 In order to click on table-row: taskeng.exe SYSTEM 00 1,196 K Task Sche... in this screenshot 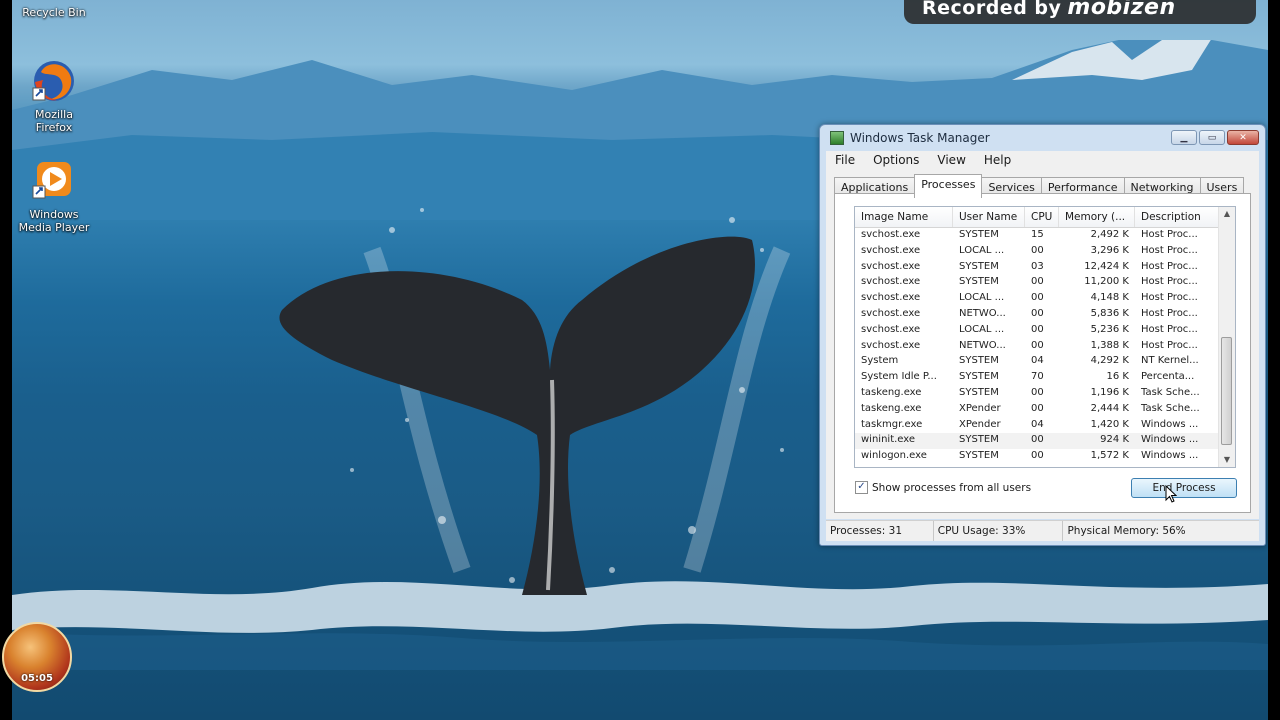, I will do `click(1045, 394)`.